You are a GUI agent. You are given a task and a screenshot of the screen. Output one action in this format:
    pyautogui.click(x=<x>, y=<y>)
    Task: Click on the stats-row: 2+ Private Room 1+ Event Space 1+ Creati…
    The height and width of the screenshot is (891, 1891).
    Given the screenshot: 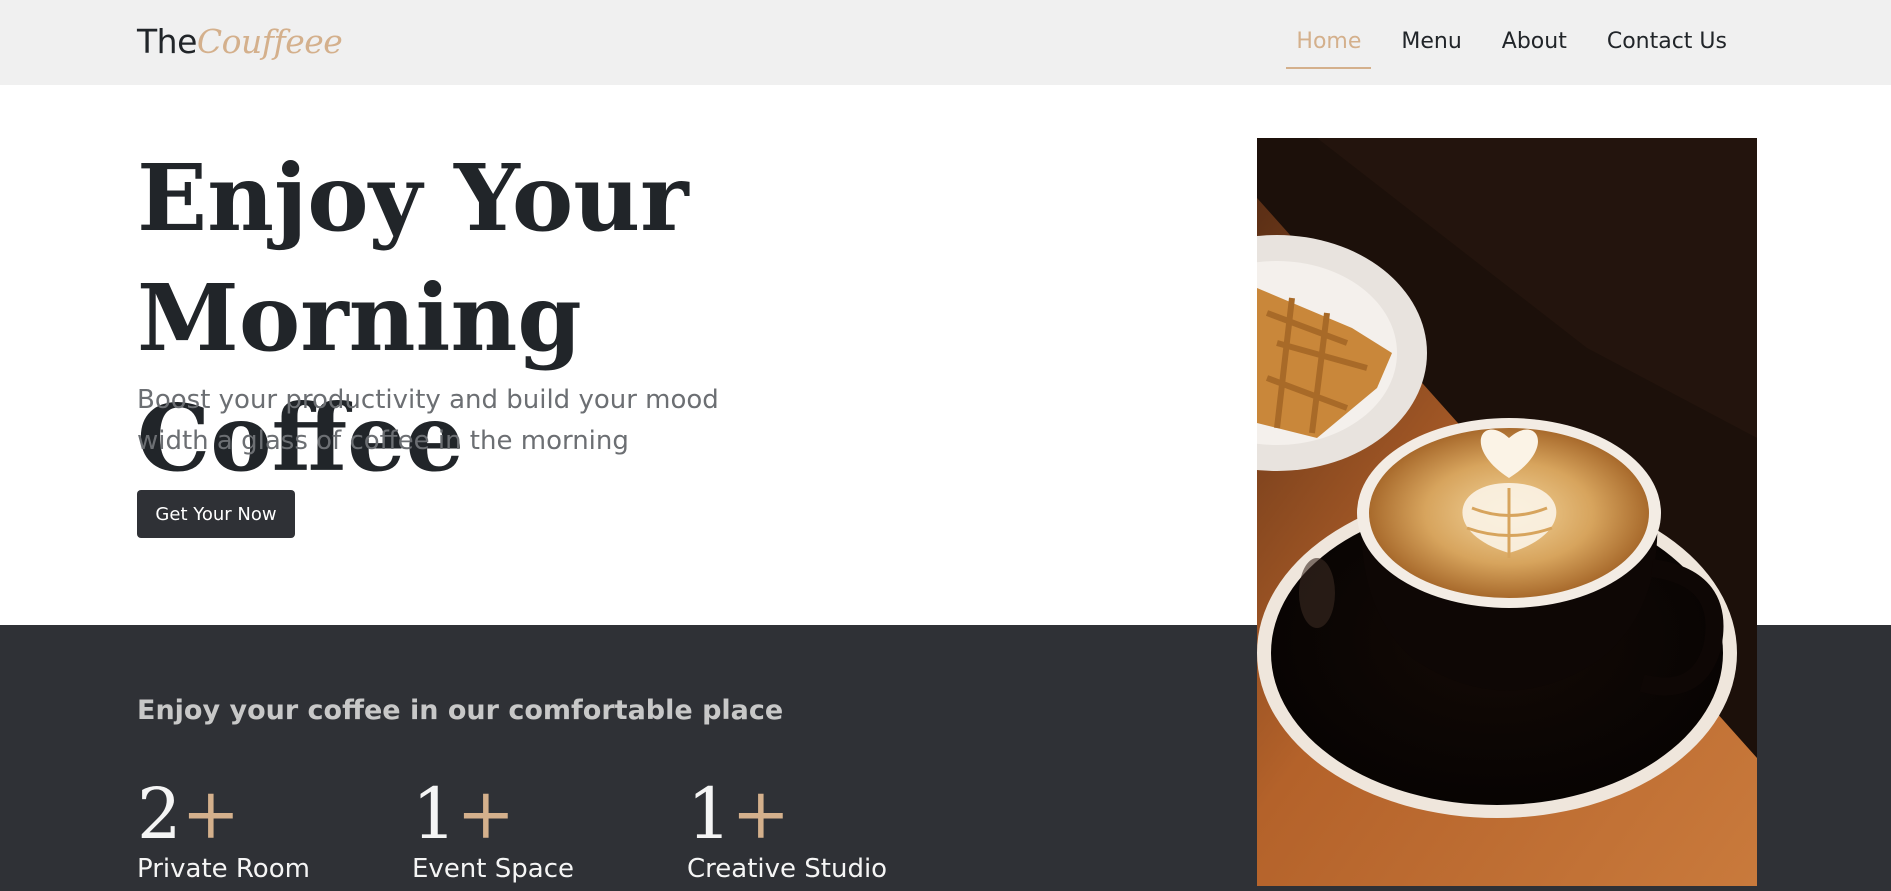 What is the action you would take?
    pyautogui.click(x=549, y=830)
    